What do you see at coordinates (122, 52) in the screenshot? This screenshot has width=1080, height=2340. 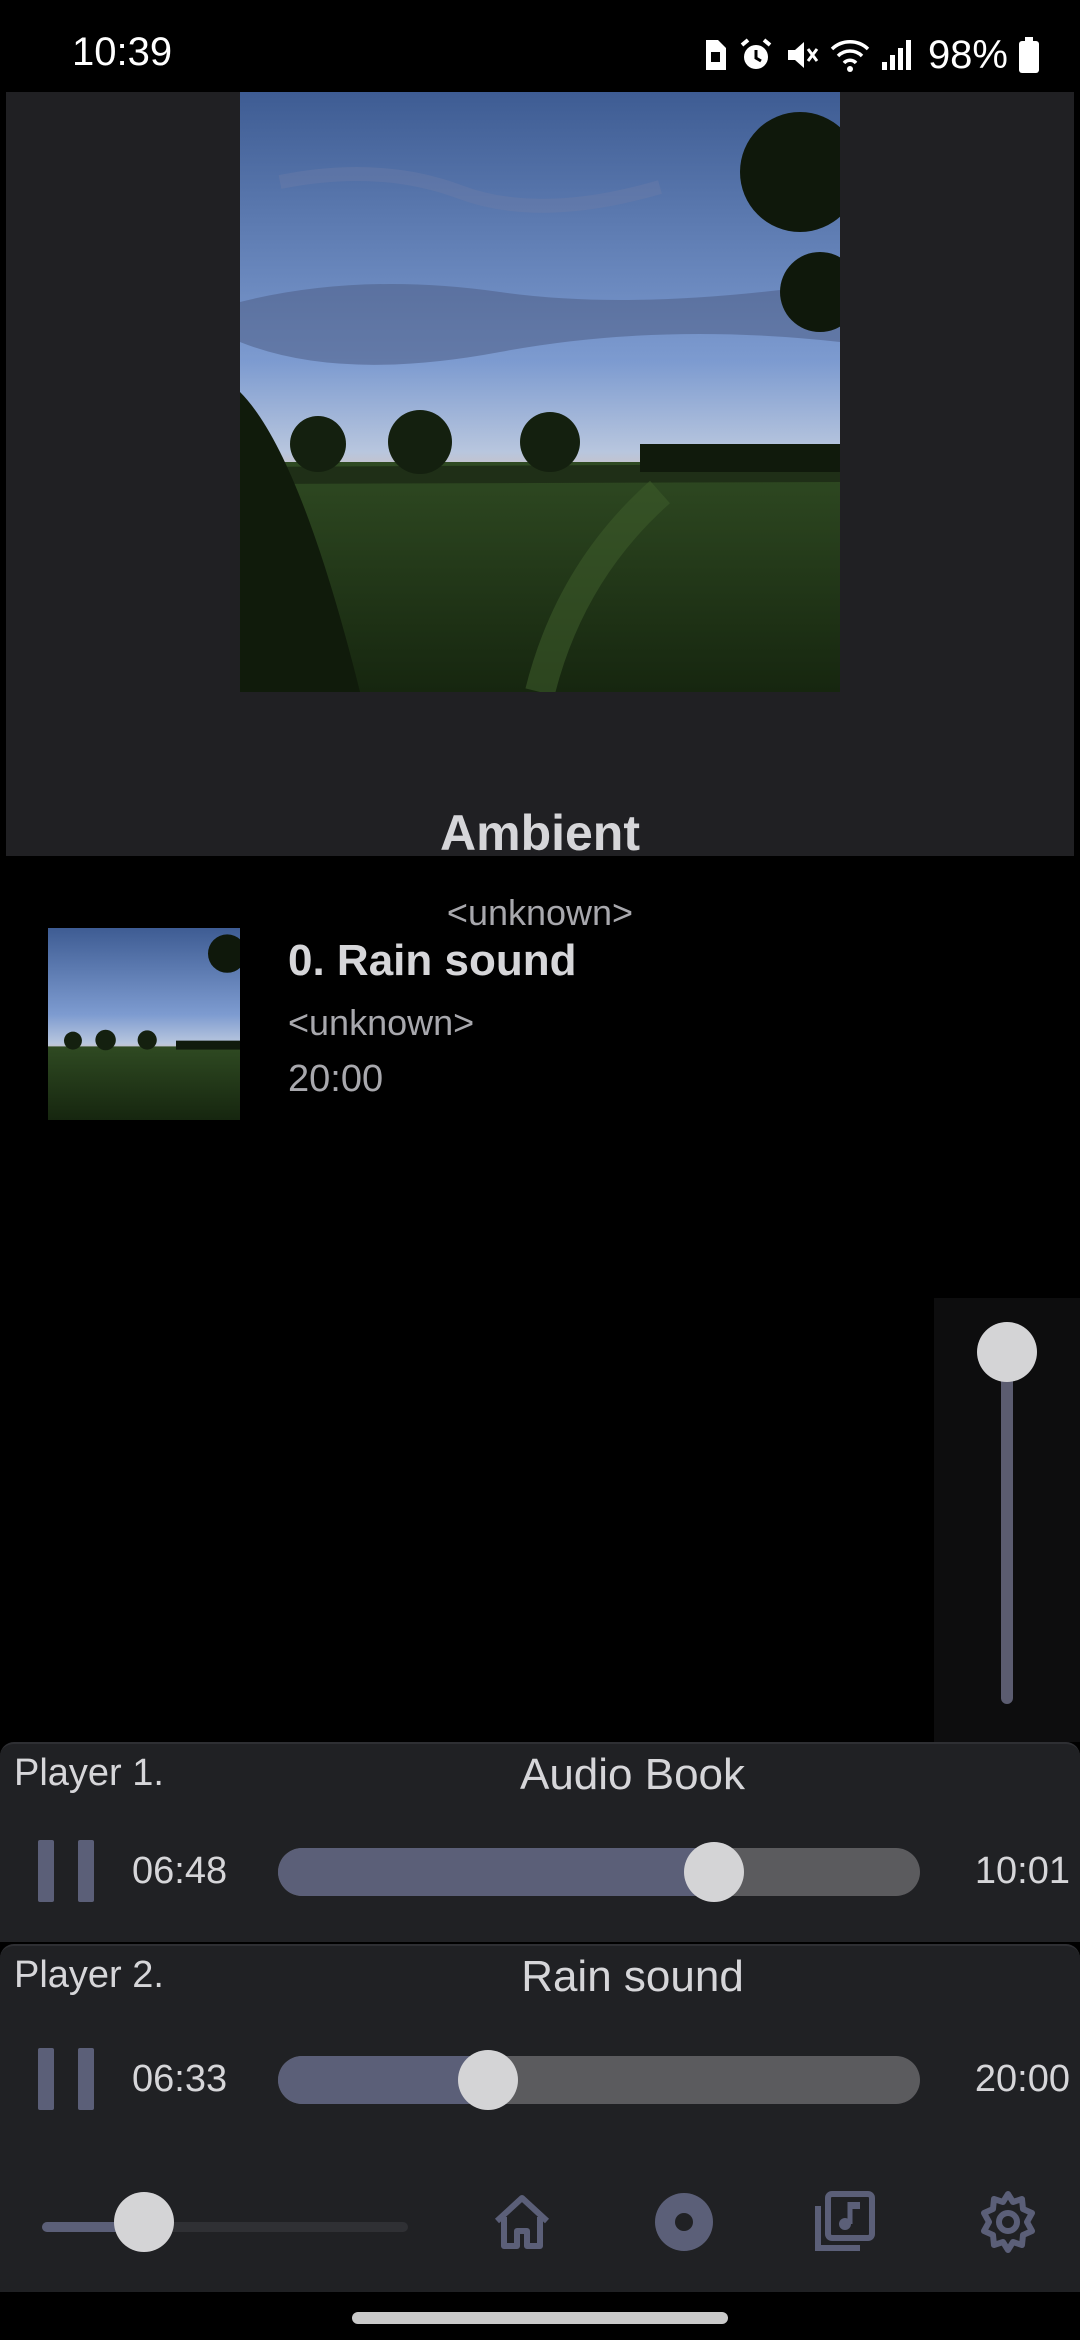 I see `status-time: 10:39` at bounding box center [122, 52].